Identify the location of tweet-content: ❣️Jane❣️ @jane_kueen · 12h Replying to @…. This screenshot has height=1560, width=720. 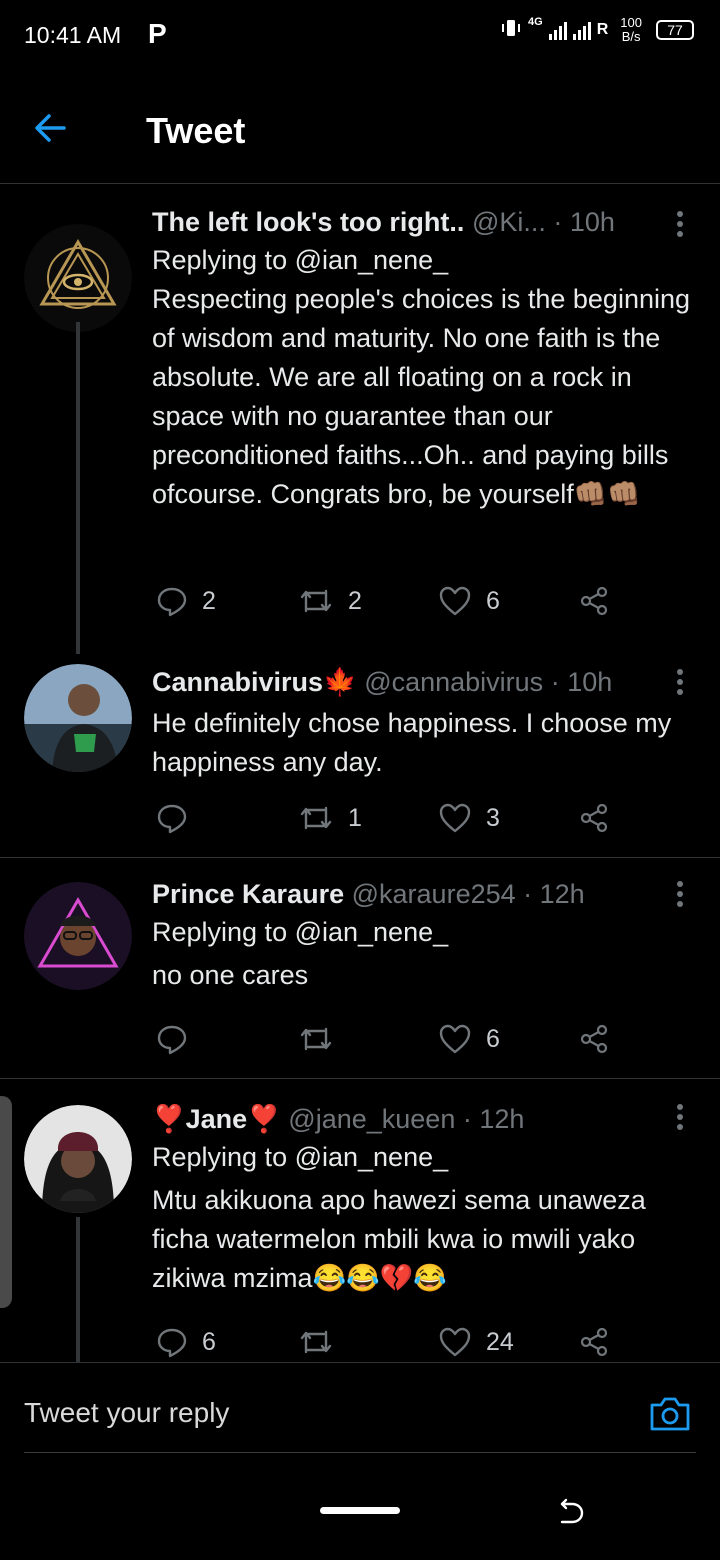
(422, 1199).